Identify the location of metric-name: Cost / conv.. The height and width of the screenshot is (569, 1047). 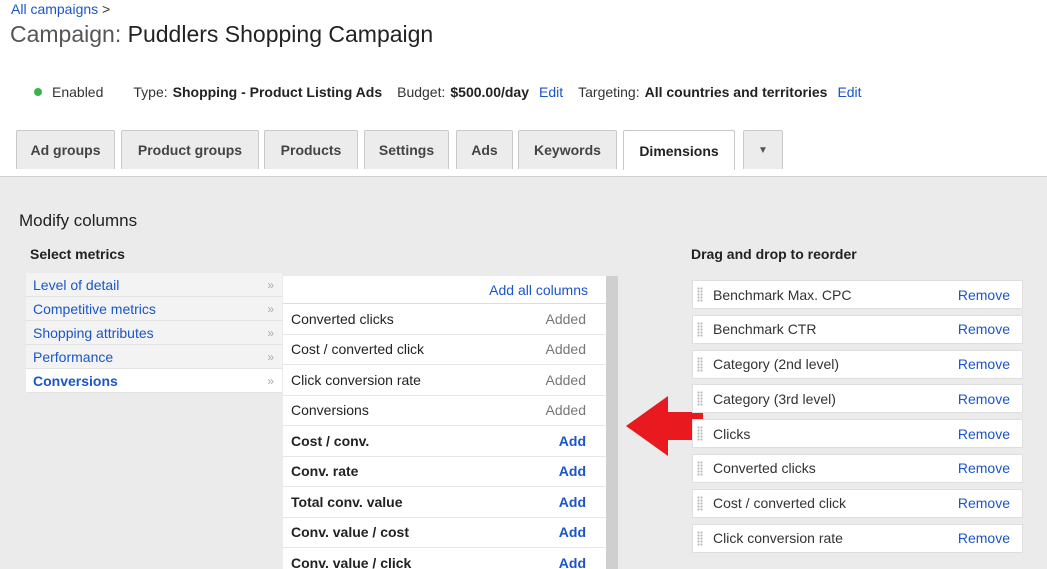
(330, 440).